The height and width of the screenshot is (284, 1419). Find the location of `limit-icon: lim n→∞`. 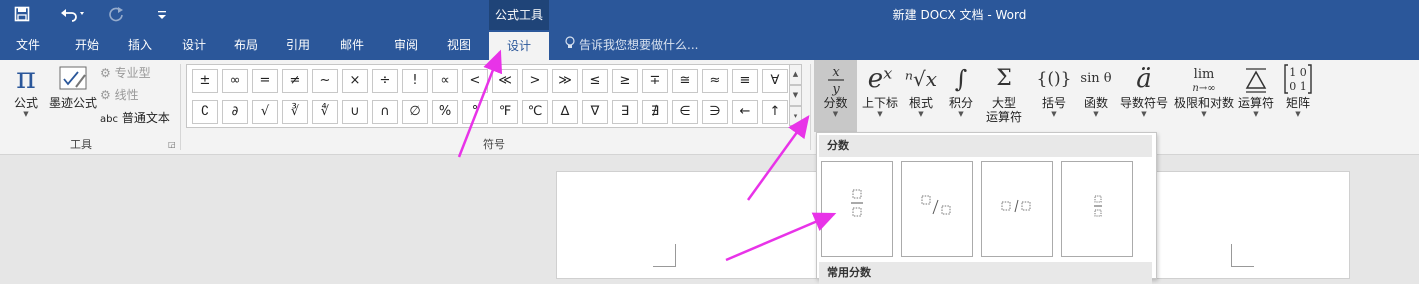

limit-icon: lim n→∞ is located at coordinates (1204, 79).